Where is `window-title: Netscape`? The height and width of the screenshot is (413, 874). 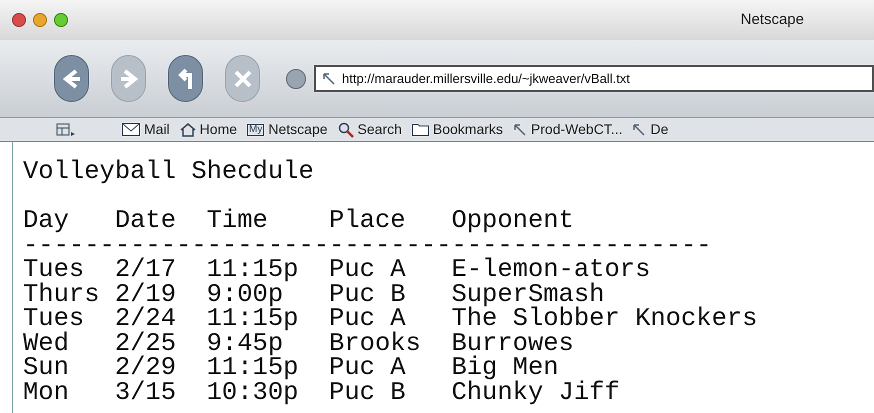
window-title: Netscape is located at coordinates (772, 20).